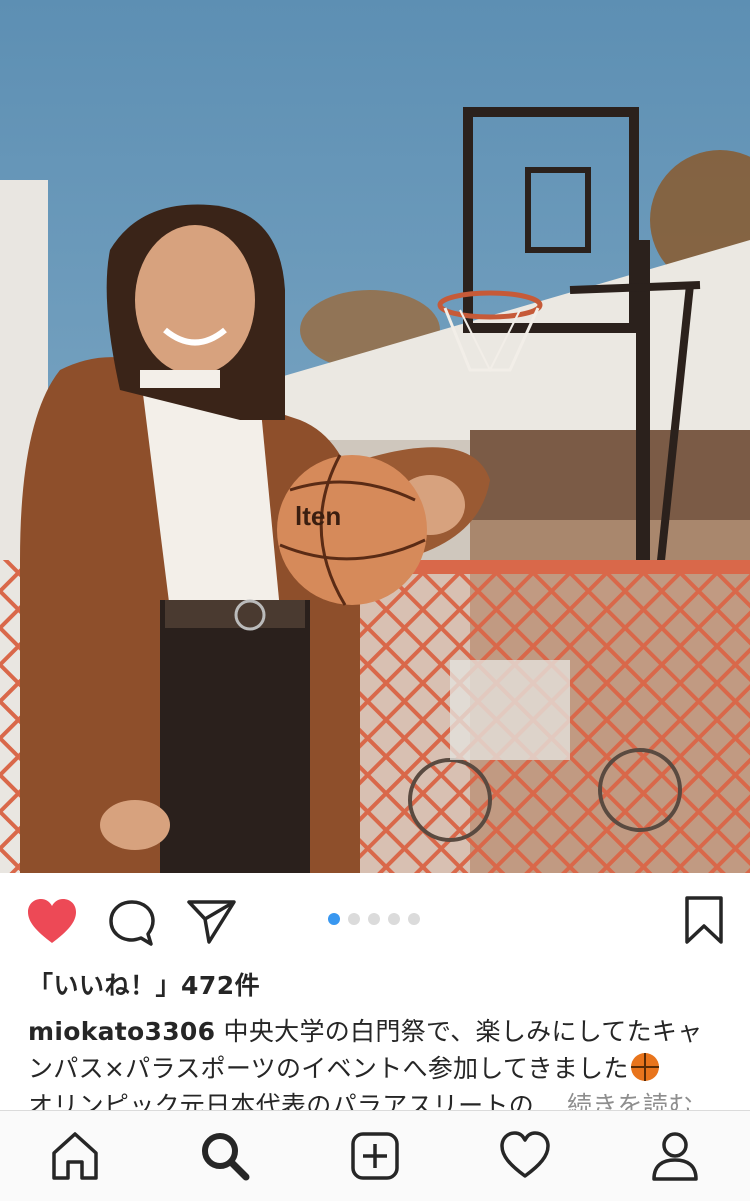 The height and width of the screenshot is (1201, 750). I want to click on search-icon, so click(225, 1156).